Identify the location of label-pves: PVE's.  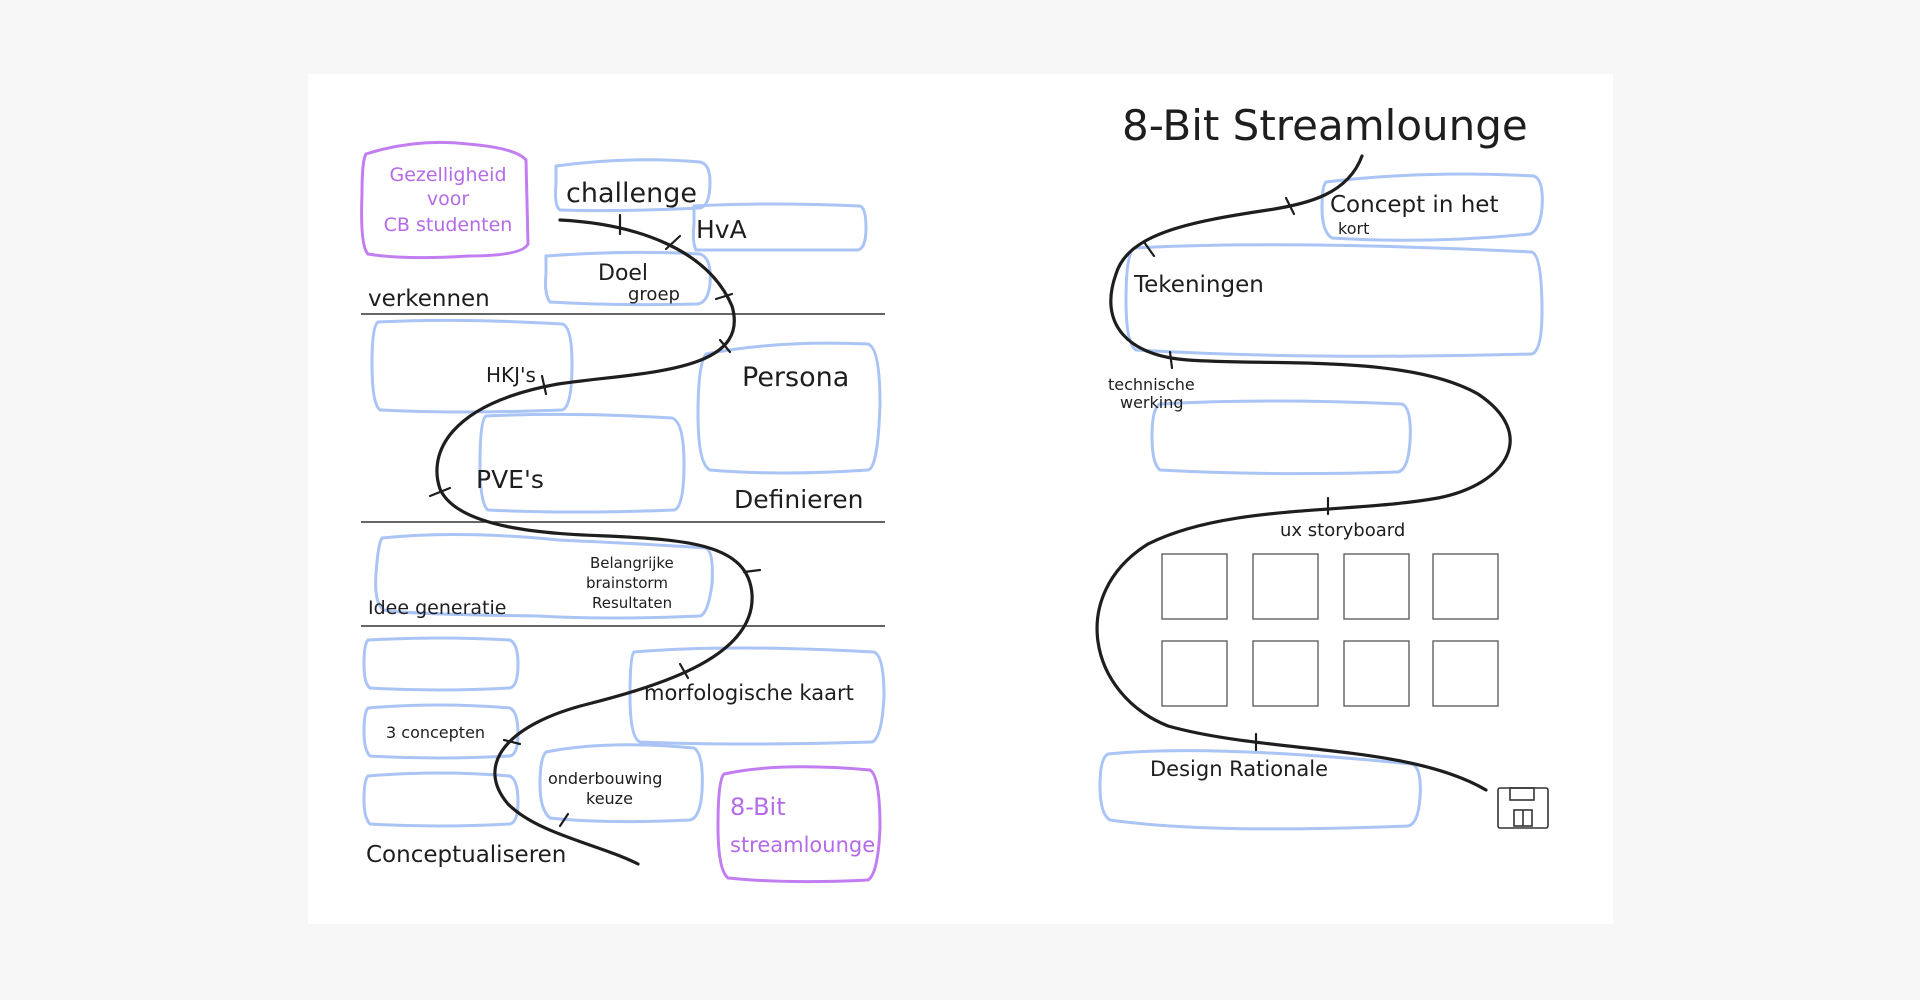
(510, 479).